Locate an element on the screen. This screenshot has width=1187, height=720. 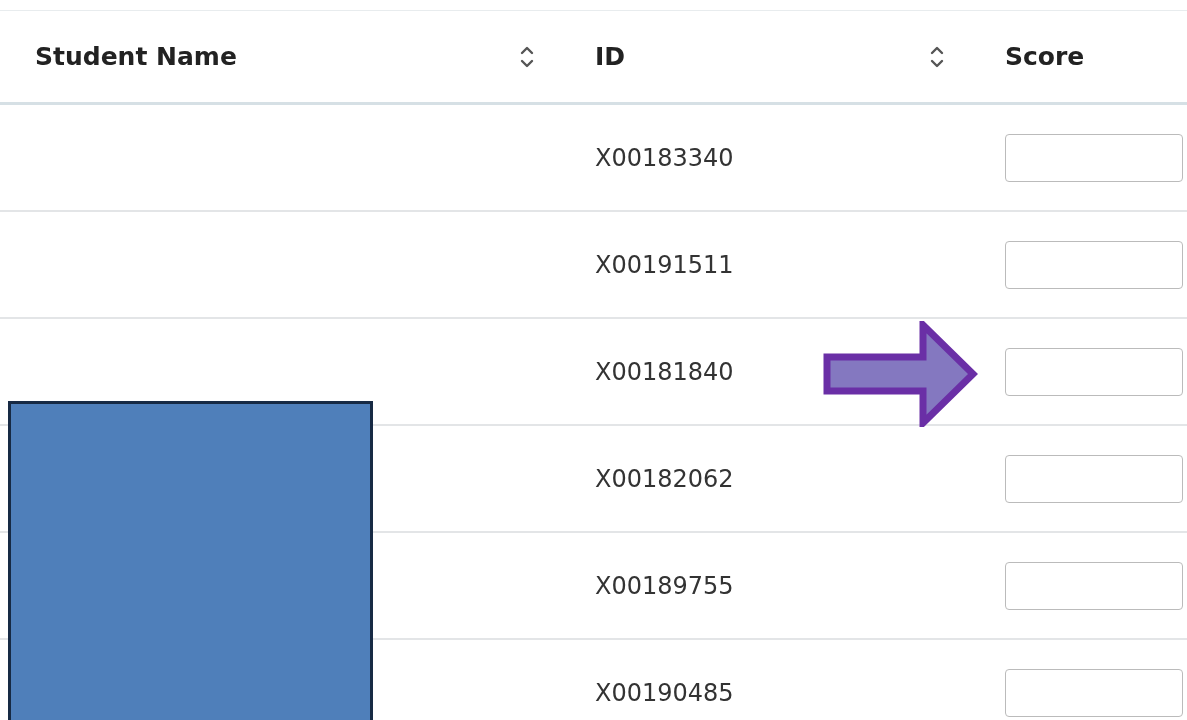
table-cell: X00191511 is located at coordinates (664, 264).